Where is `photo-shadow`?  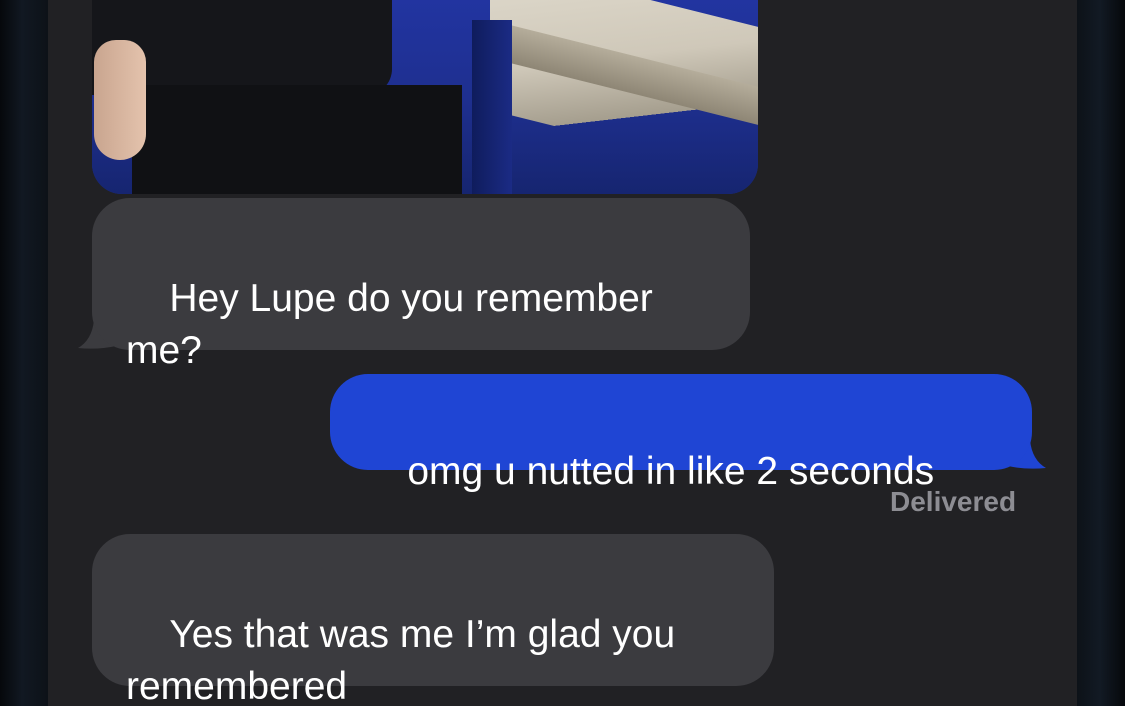
photo-shadow is located at coordinates (492, 107).